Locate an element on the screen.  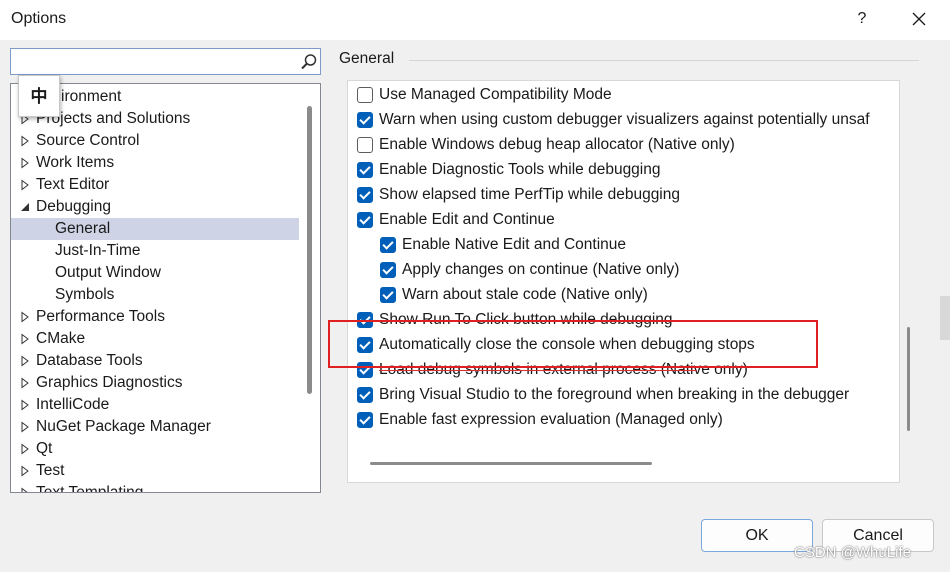
option-label: Warn about stale code (Native only) is located at coordinates (525, 294).